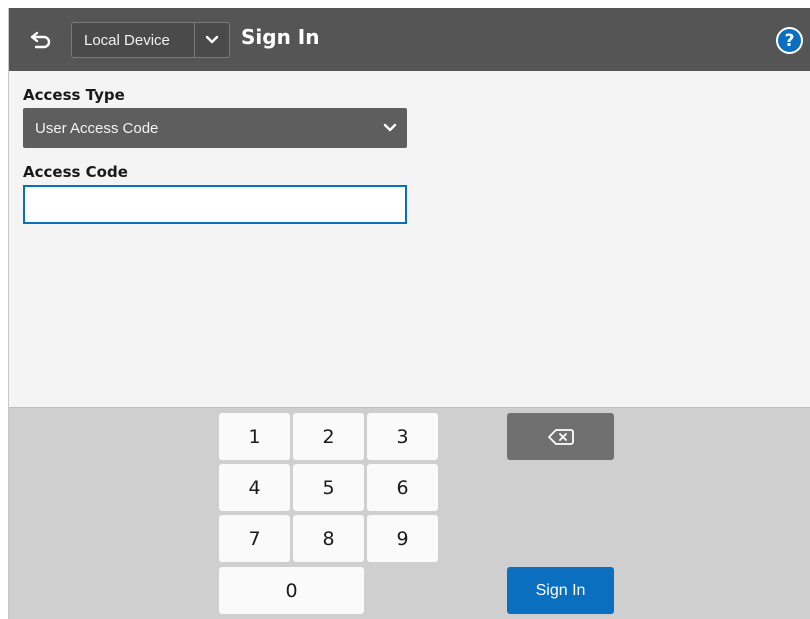 The height and width of the screenshot is (619, 810). I want to click on header-bar: Local Device Sign In ?, so click(409, 39).